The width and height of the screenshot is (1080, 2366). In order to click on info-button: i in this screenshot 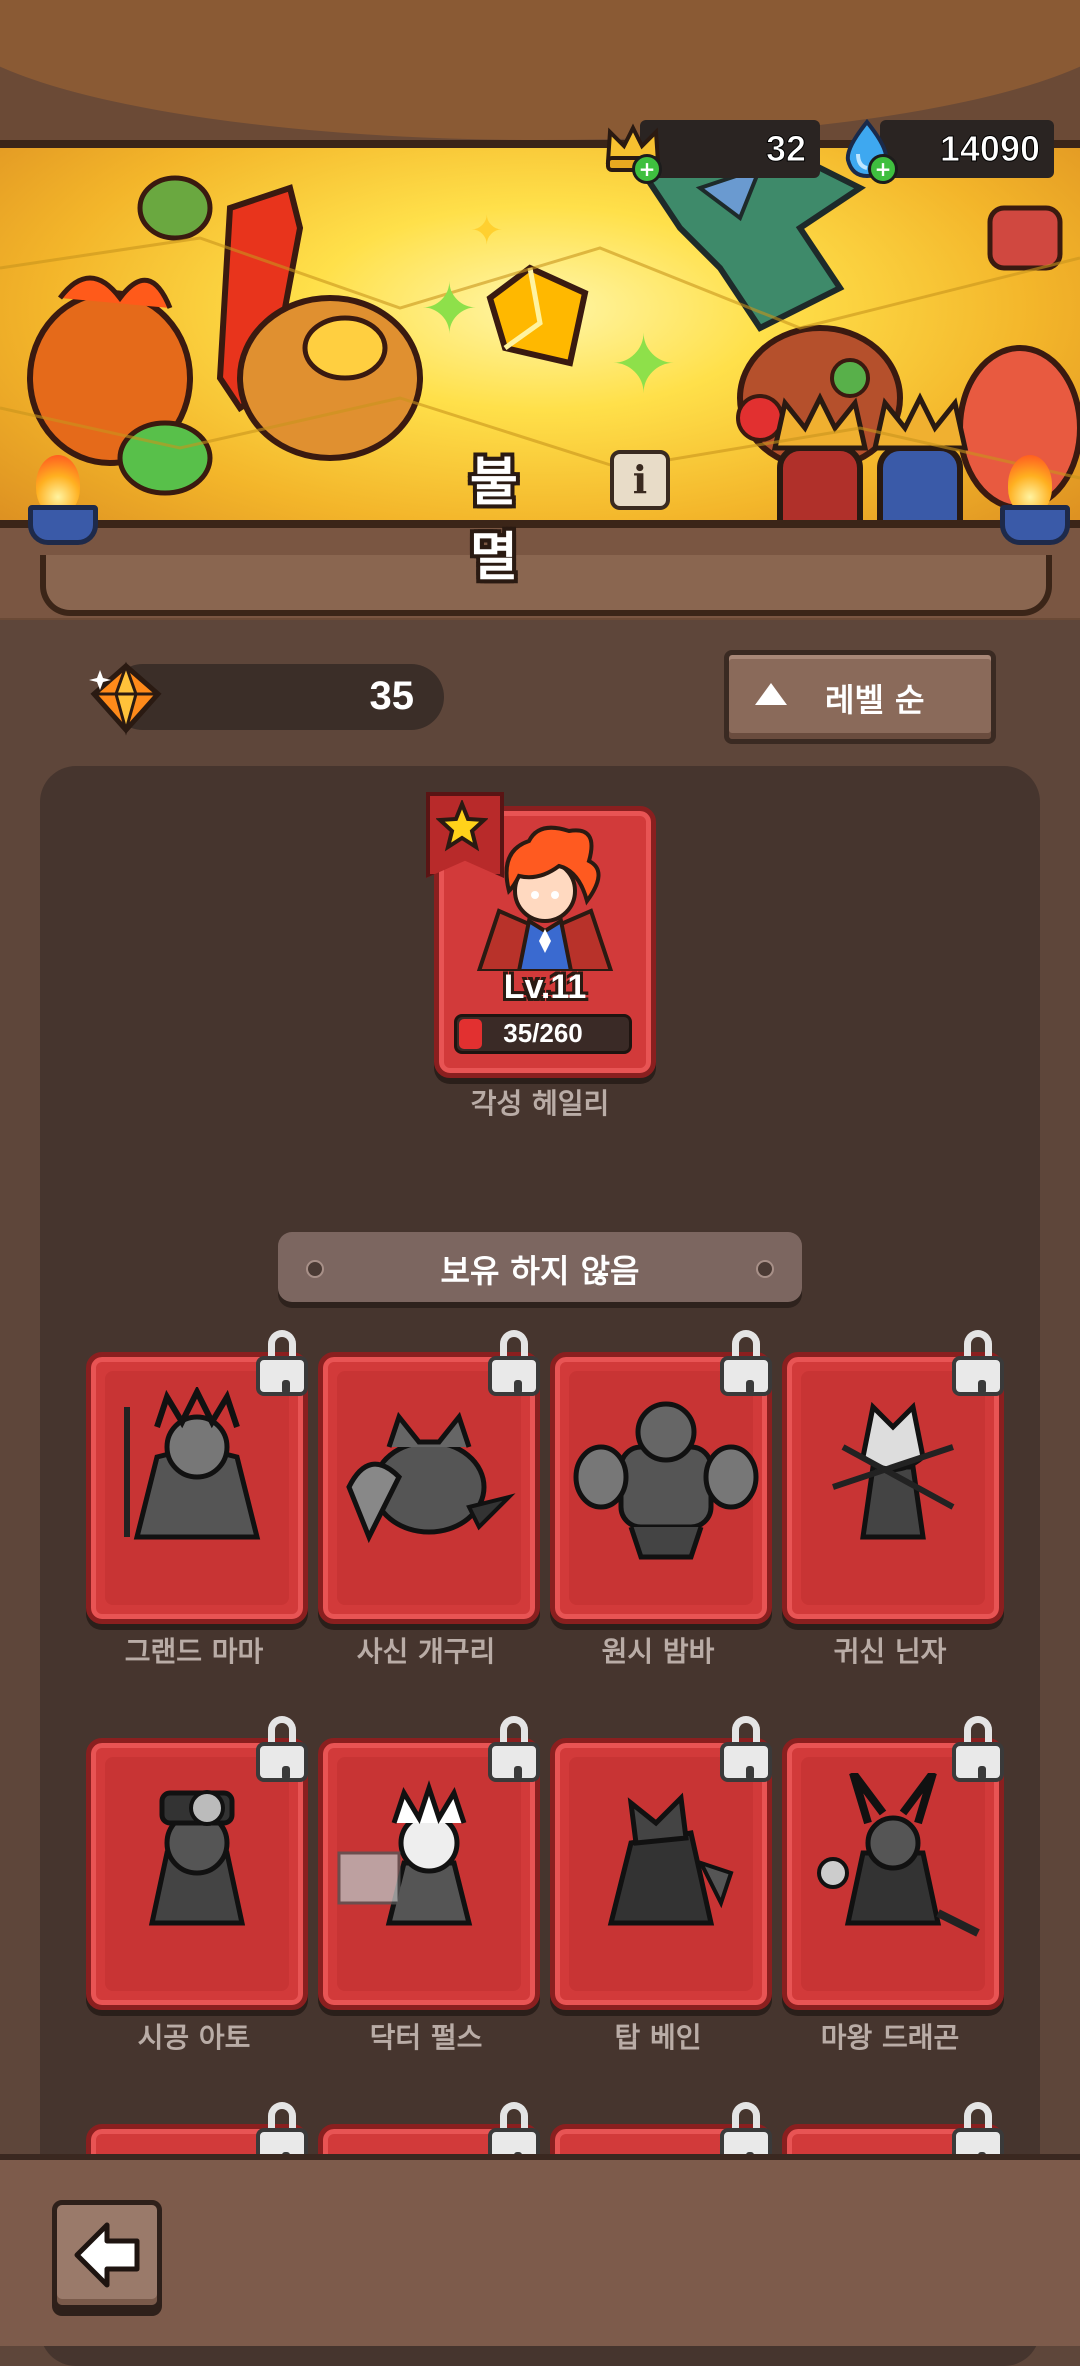, I will do `click(640, 480)`.